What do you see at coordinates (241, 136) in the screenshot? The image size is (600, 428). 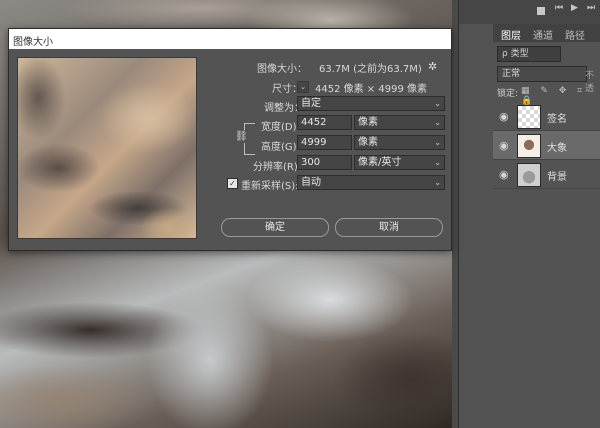 I see `chain-link-icon: ⛓` at bounding box center [241, 136].